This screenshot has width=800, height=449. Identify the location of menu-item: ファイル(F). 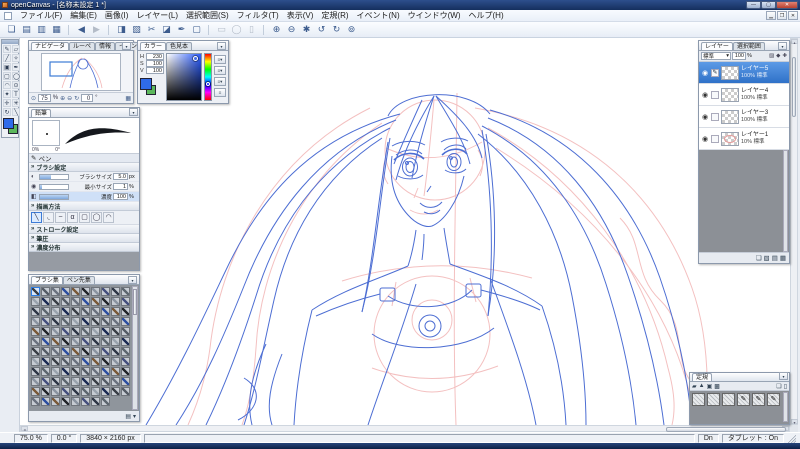
(41, 15).